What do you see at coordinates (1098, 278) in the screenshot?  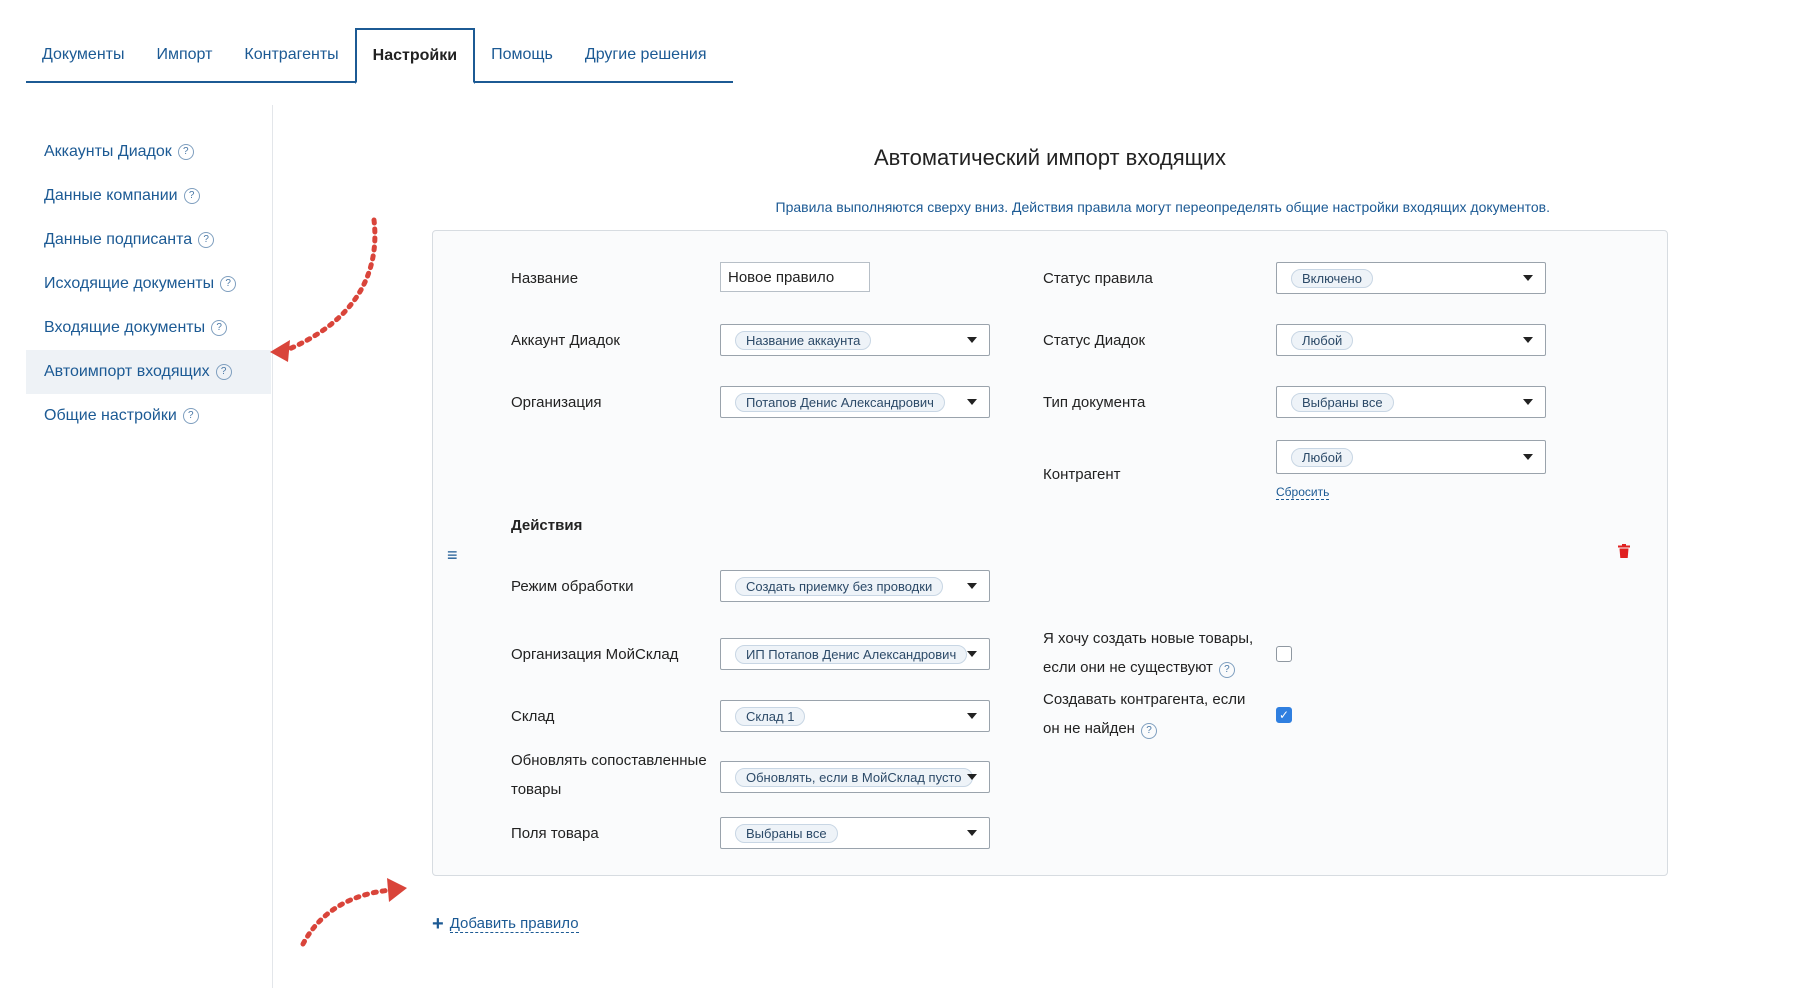 I see `rule-status-label: Статус правила` at bounding box center [1098, 278].